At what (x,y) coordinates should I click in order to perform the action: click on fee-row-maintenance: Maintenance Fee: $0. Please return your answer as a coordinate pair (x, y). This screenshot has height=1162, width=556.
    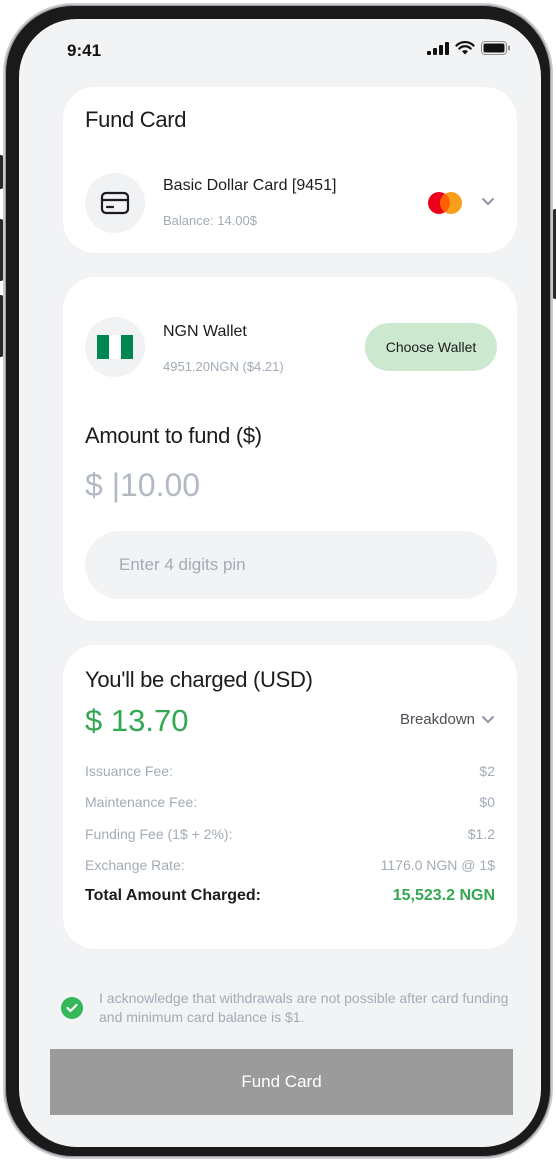
    Looking at the image, I should click on (290, 802).